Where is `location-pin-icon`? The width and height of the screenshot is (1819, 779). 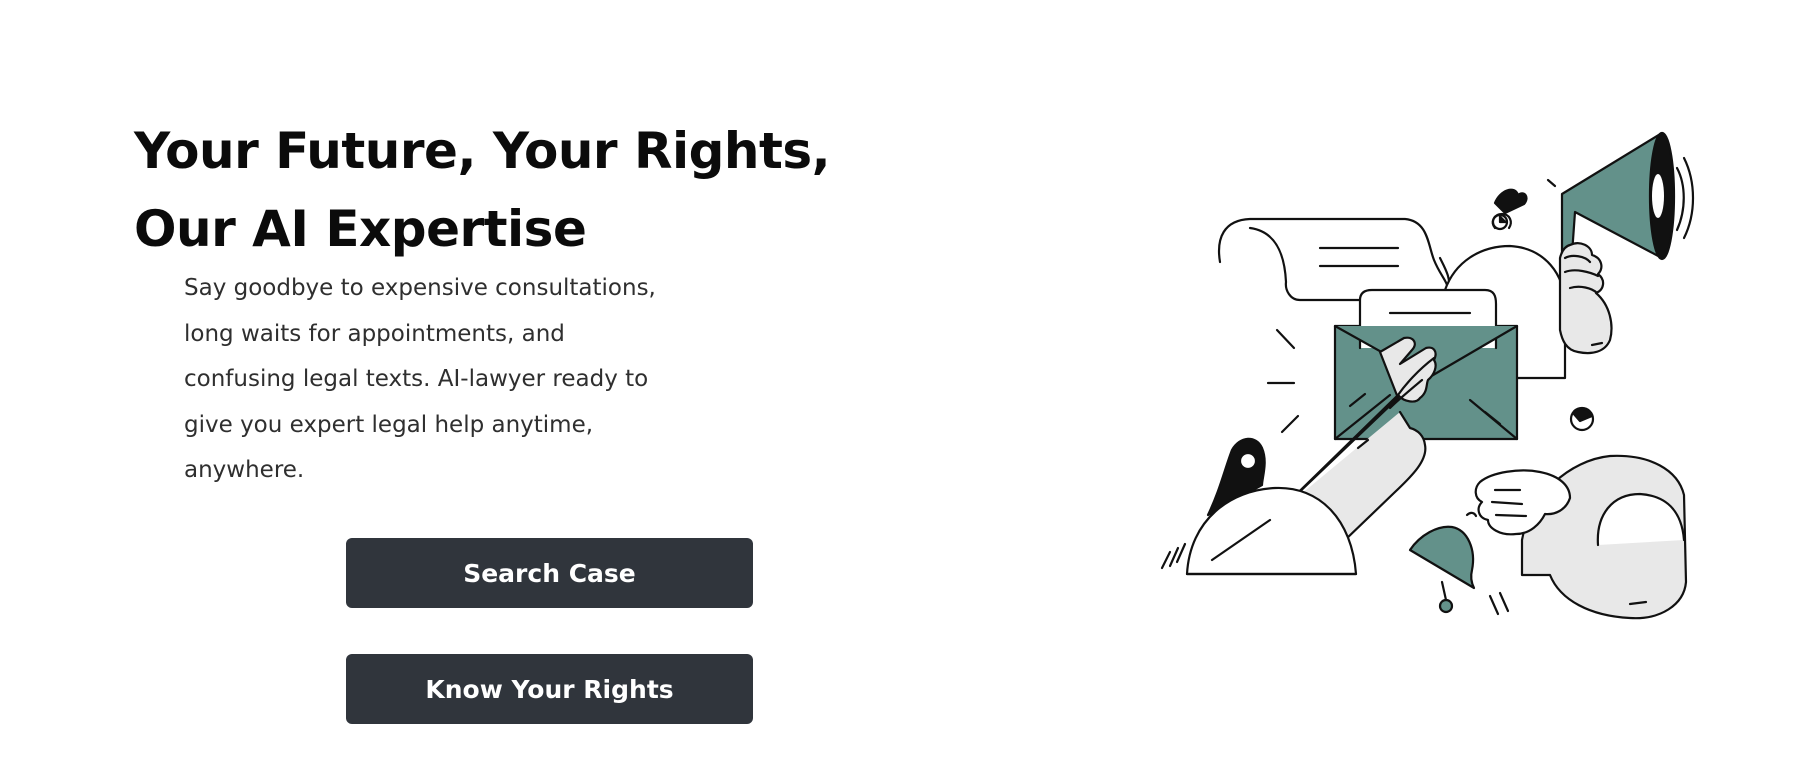 location-pin-icon is located at coordinates (1259, 506).